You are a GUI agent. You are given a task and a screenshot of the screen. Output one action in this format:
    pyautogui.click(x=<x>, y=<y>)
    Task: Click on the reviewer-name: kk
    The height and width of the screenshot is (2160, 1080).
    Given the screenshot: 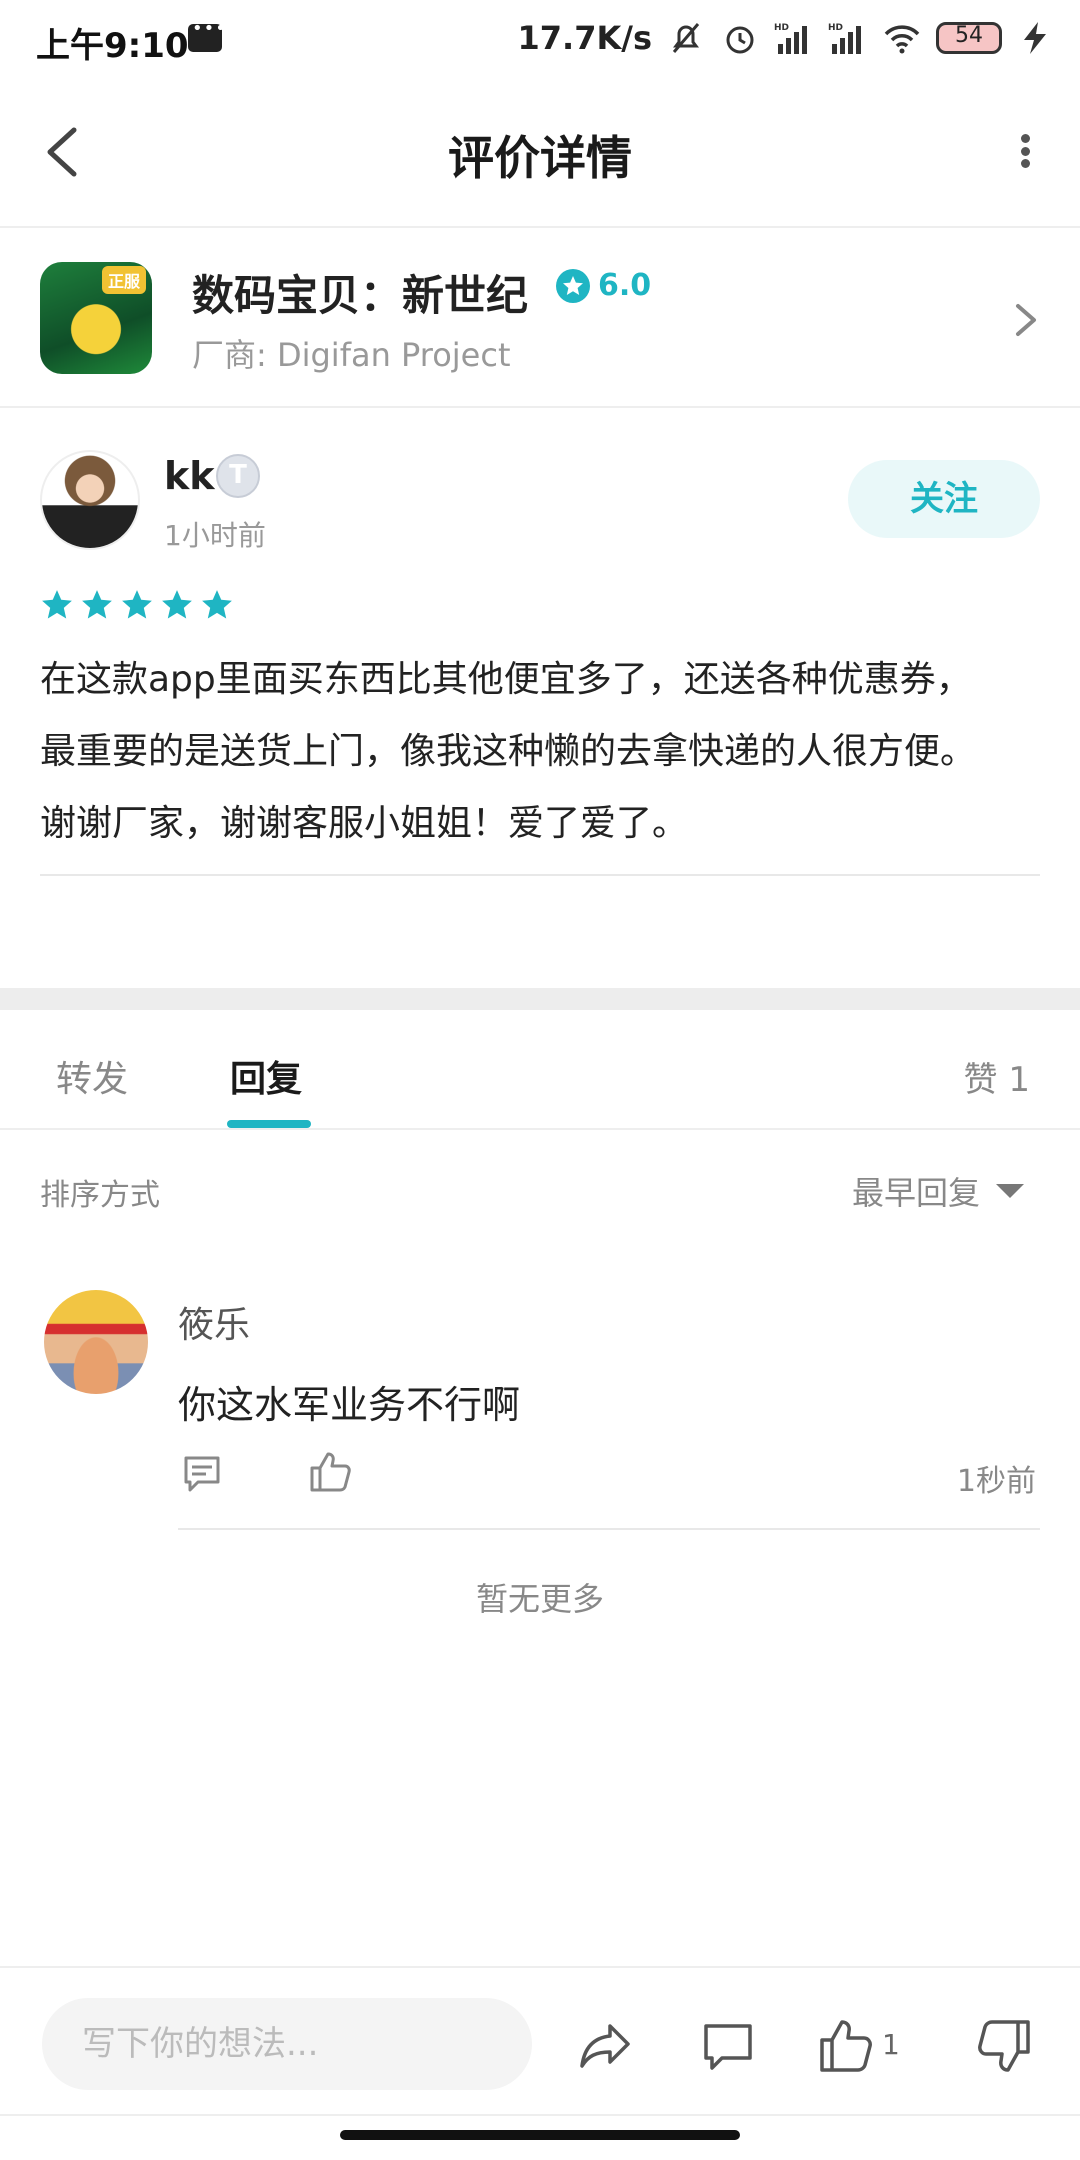 What is the action you would take?
    pyautogui.click(x=189, y=476)
    